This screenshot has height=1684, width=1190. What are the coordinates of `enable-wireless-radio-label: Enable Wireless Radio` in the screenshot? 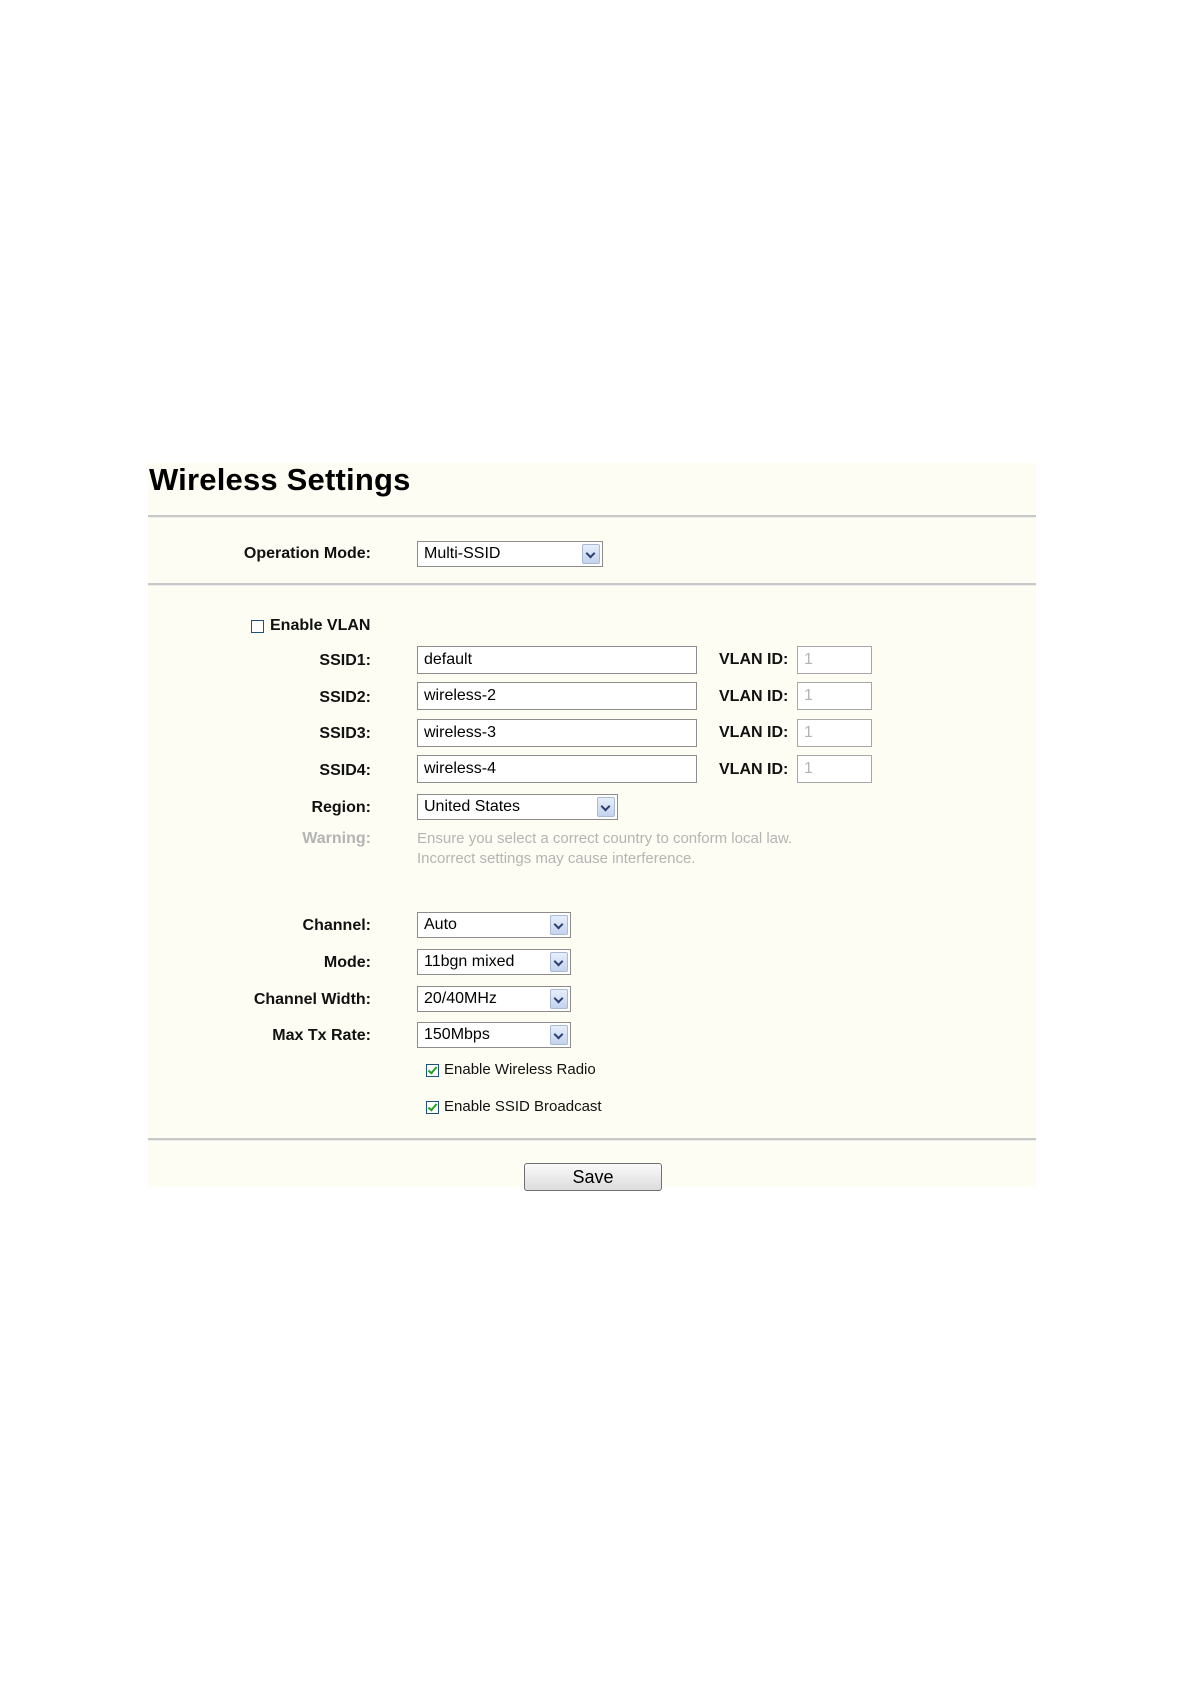 It's located at (520, 1069).